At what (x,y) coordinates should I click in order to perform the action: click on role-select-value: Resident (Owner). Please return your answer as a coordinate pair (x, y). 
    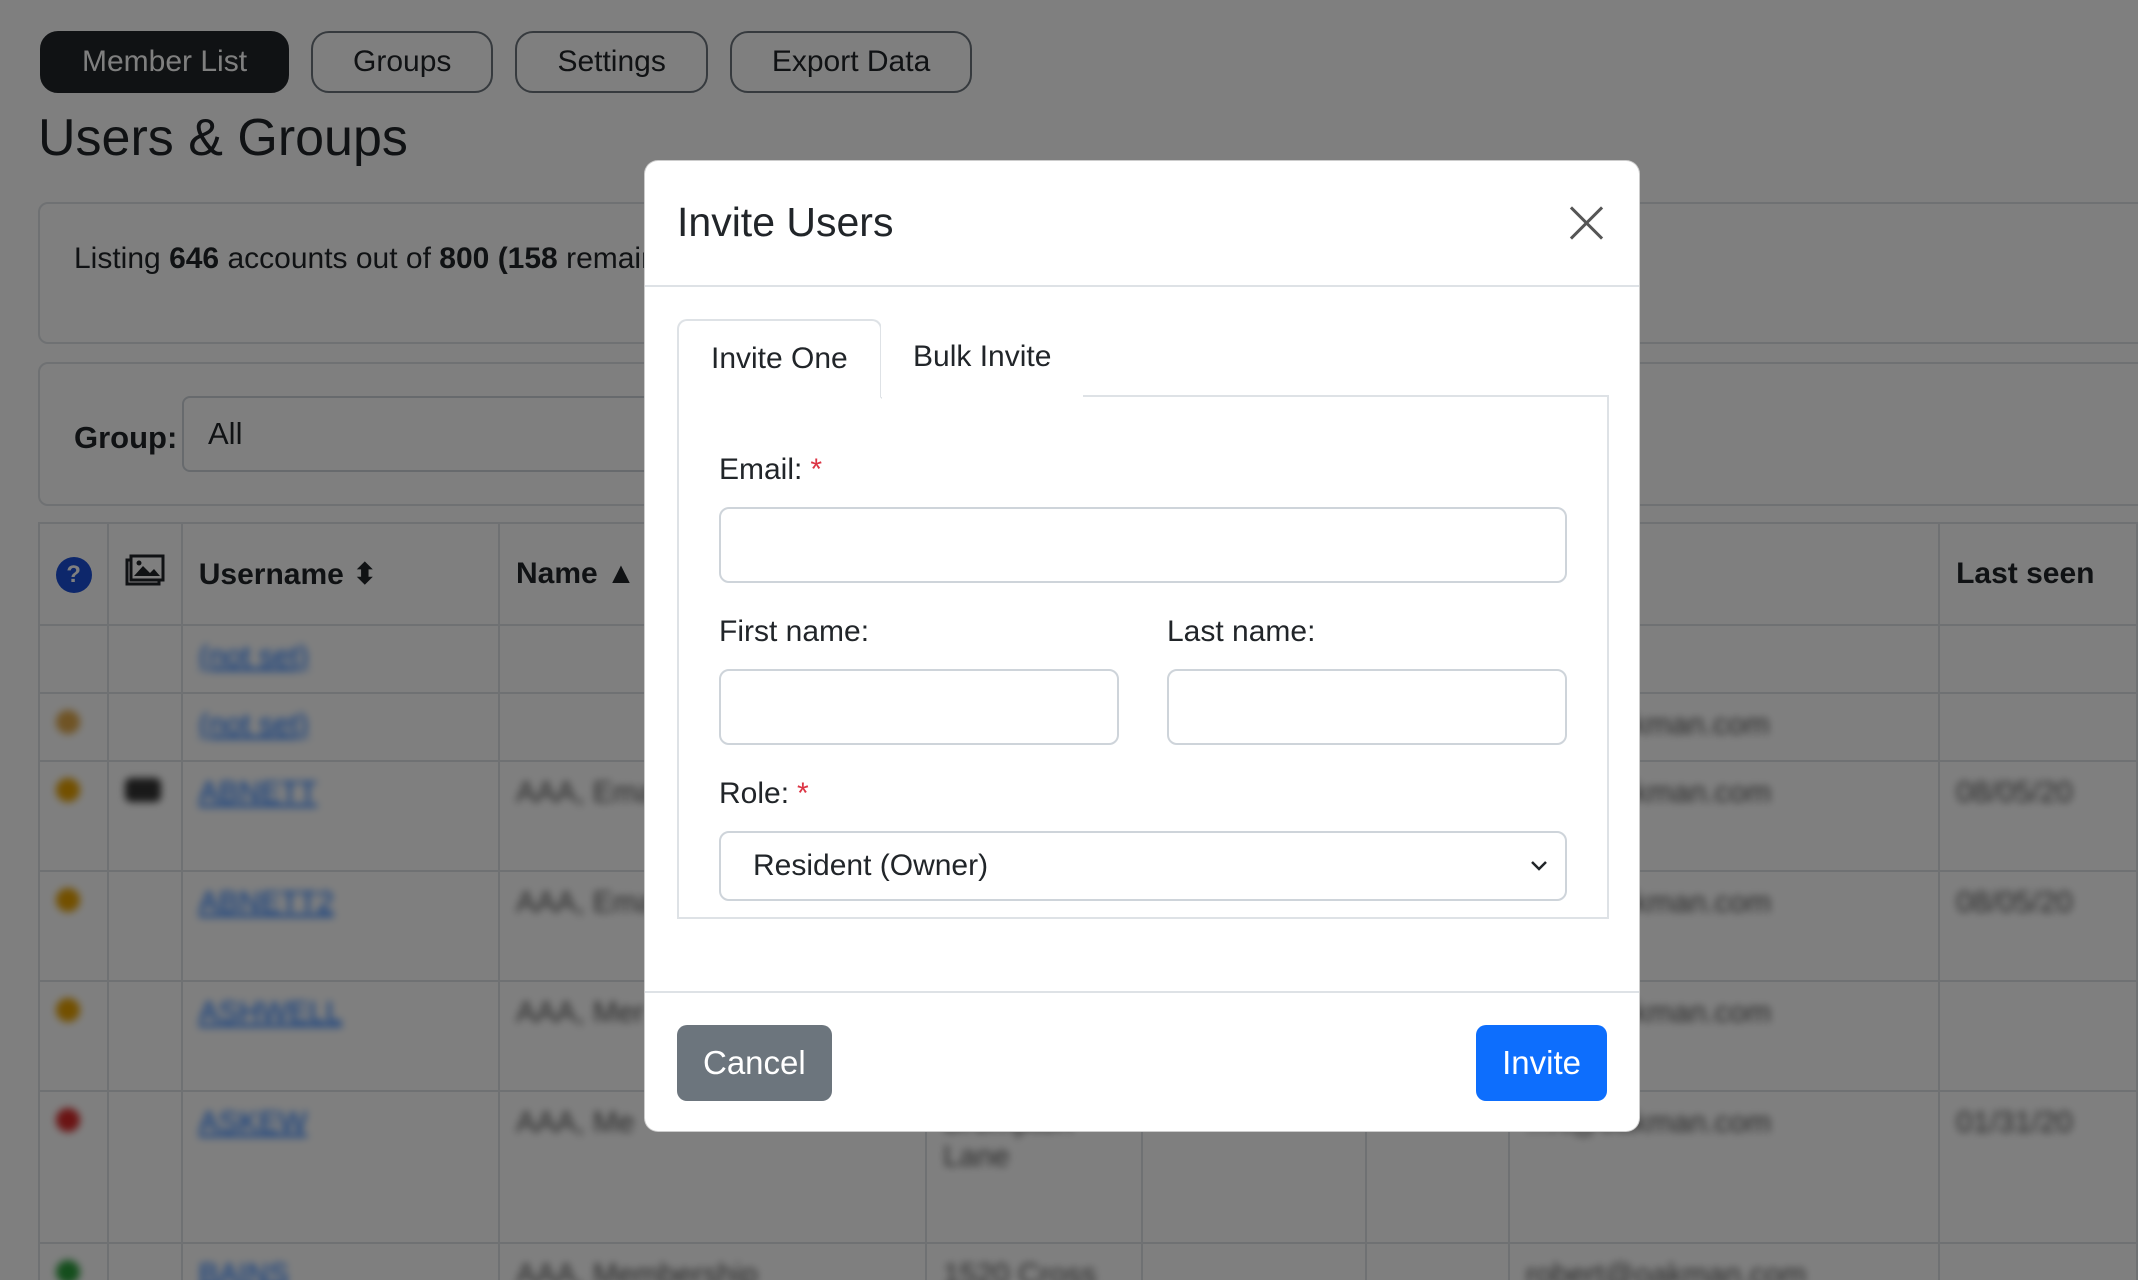
    Looking at the image, I should click on (871, 865).